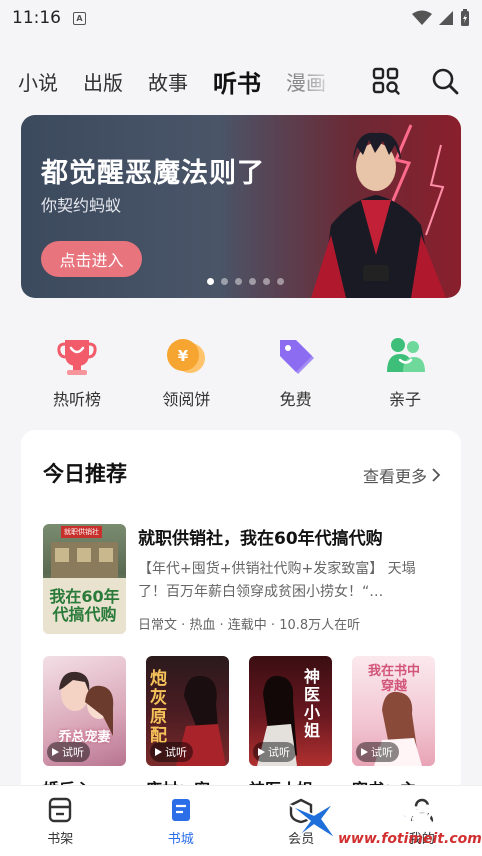 This screenshot has height=856, width=482. Describe the element at coordinates (311, 703) in the screenshot. I see `cover-title: 神医小姐` at that location.